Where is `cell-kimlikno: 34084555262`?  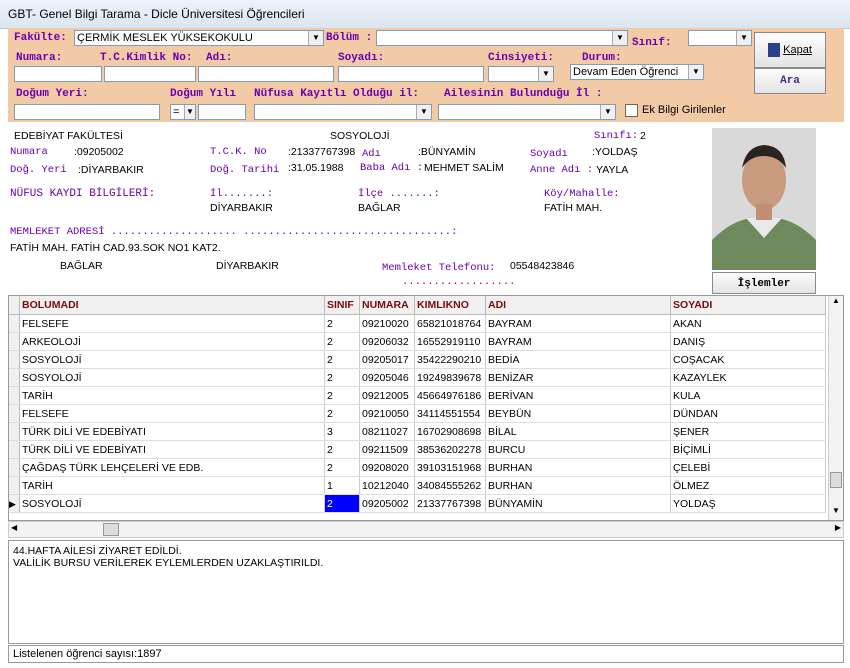
cell-kimlikno: 34084555262 is located at coordinates (450, 485).